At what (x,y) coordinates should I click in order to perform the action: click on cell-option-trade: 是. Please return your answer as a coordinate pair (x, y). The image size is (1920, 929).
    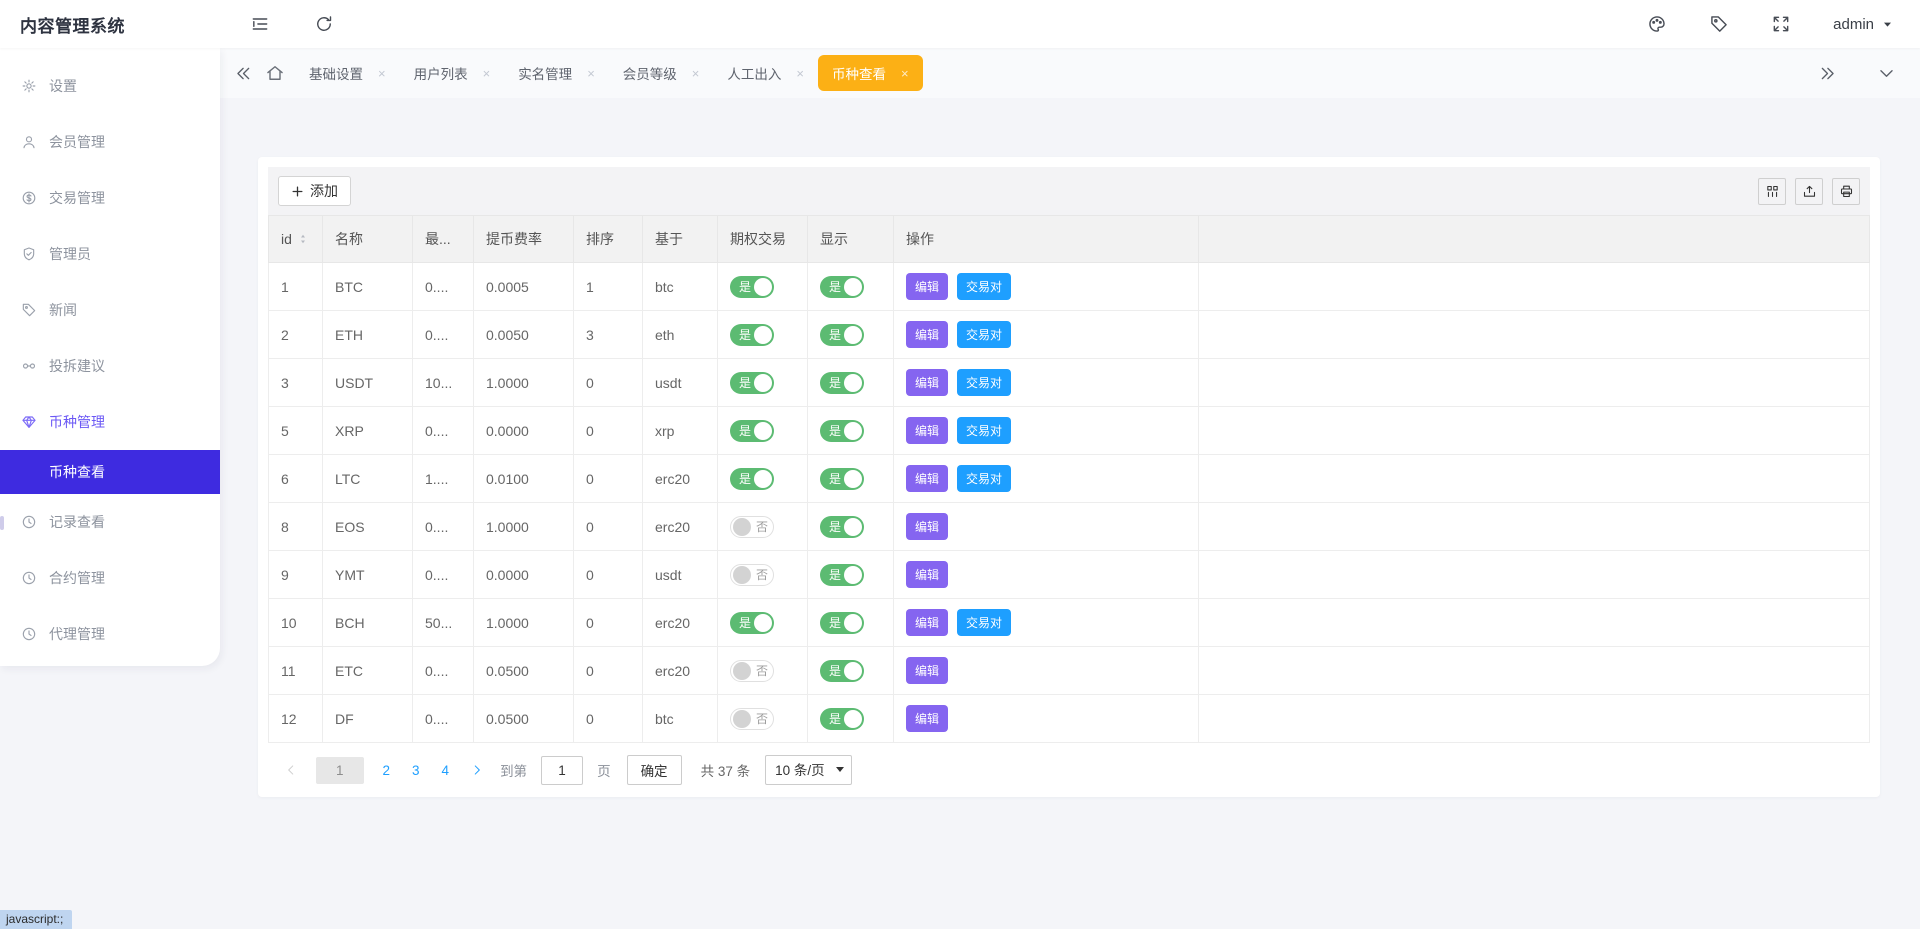
    Looking at the image, I should click on (762, 622).